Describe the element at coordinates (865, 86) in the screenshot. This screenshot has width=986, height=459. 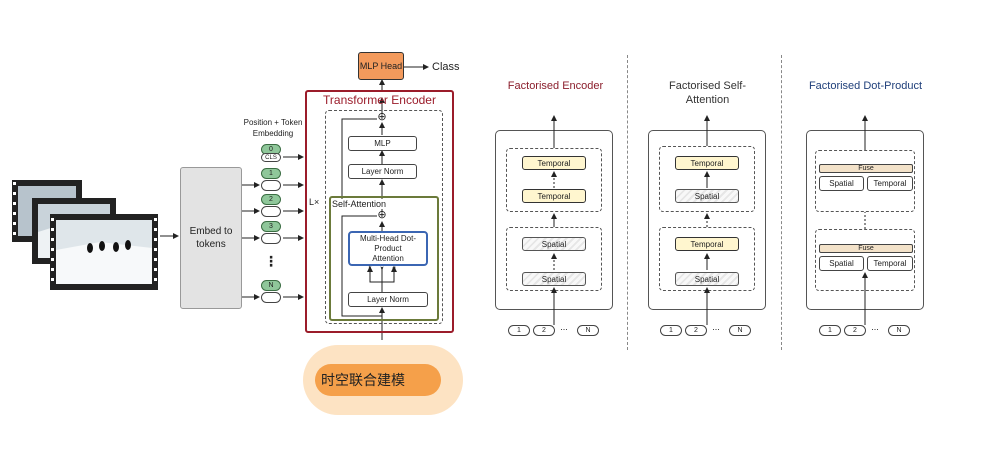
I see `panel-3-title: Factorised Dot-Product` at that location.